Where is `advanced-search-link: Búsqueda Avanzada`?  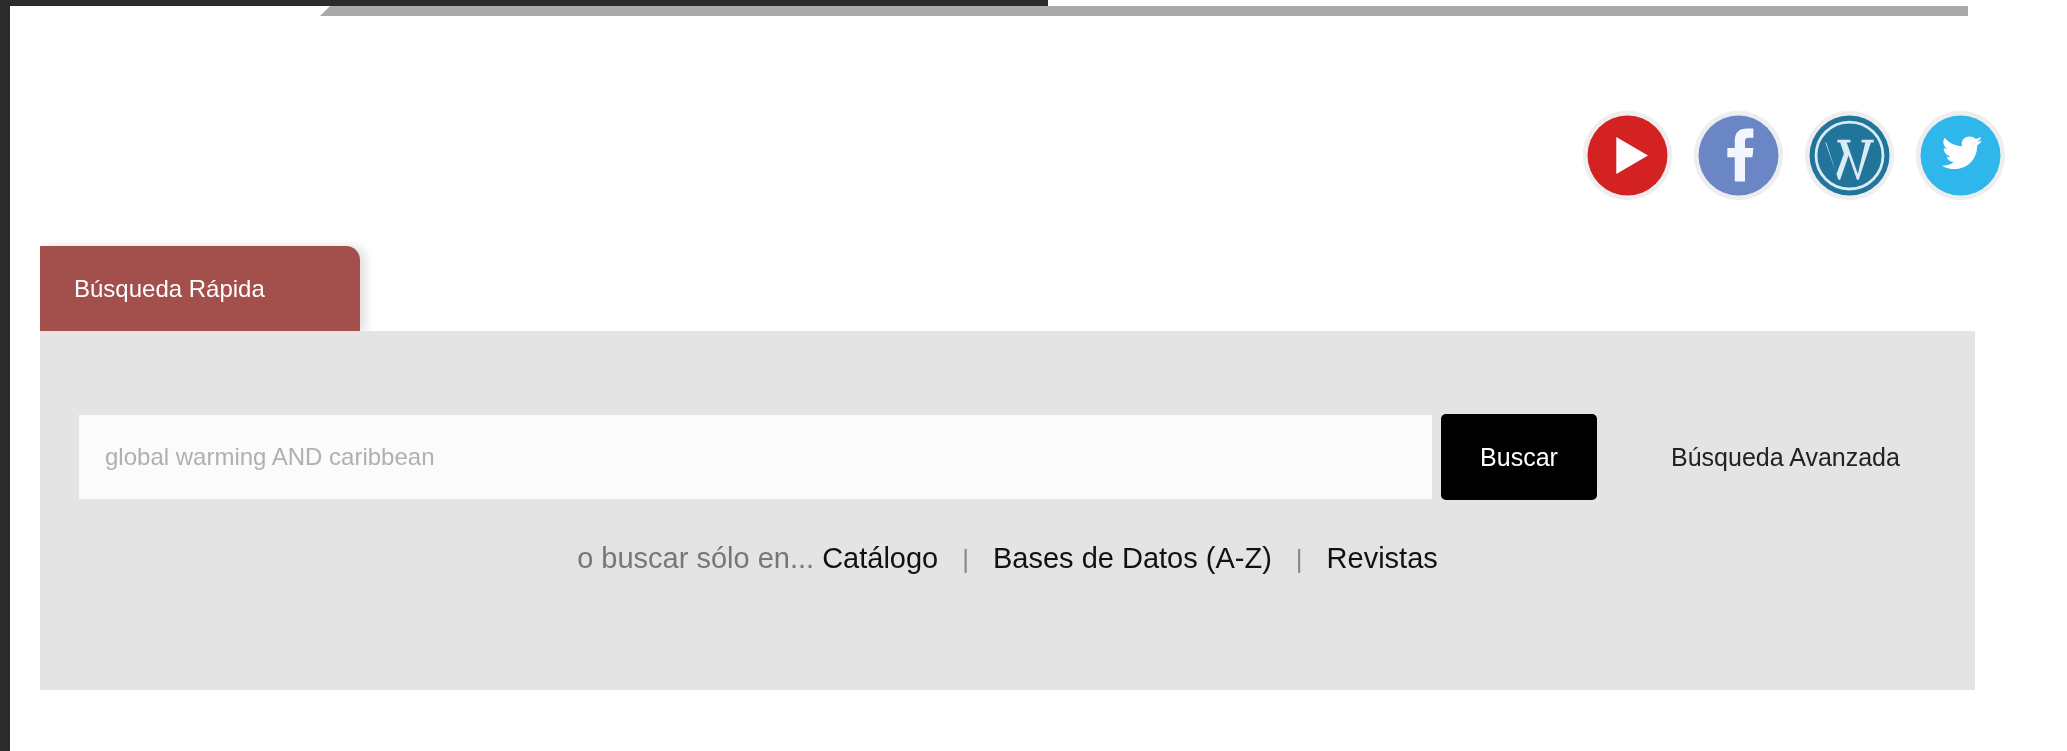 advanced-search-link: Búsqueda Avanzada is located at coordinates (1785, 457).